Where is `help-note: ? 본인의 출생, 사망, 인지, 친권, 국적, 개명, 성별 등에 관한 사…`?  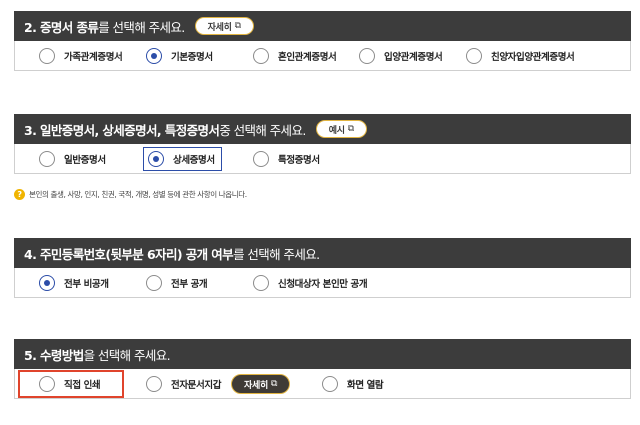 help-note: ? 본인의 출생, 사망, 인지, 친권, 국적, 개명, 성별 등에 관한 사… is located at coordinates (130, 194).